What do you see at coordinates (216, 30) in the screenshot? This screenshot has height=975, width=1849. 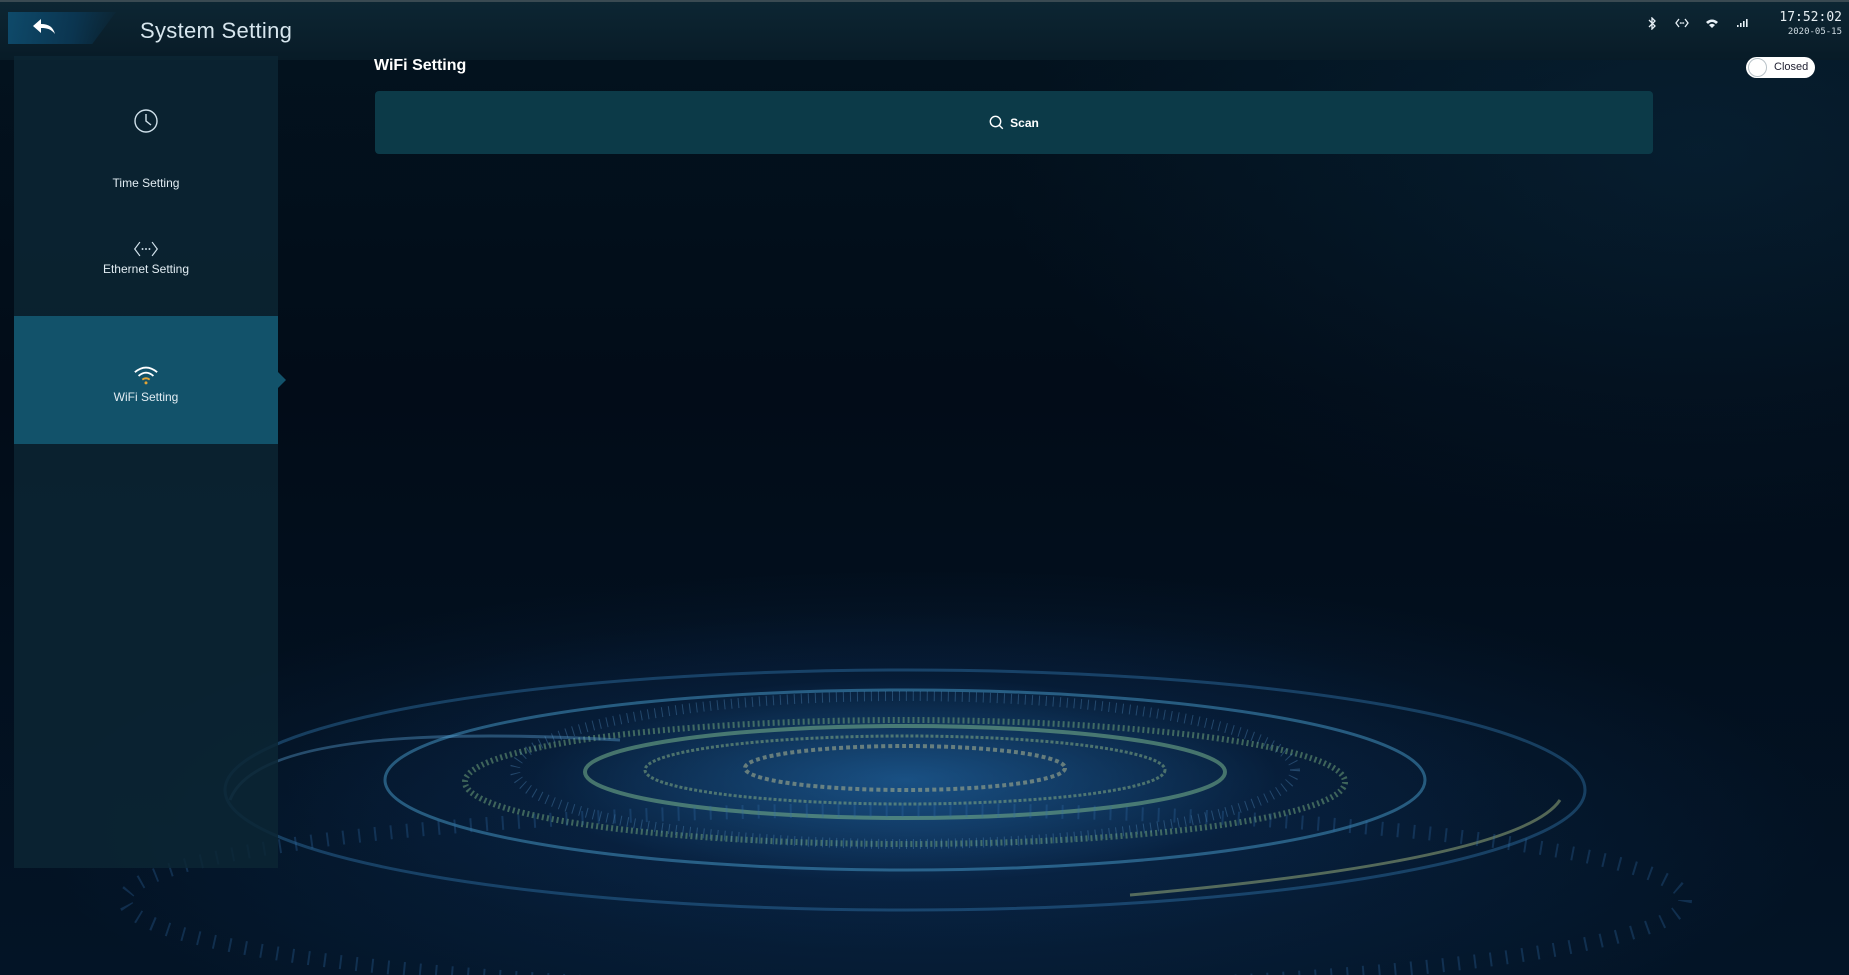 I see `app-title: System Setting` at bounding box center [216, 30].